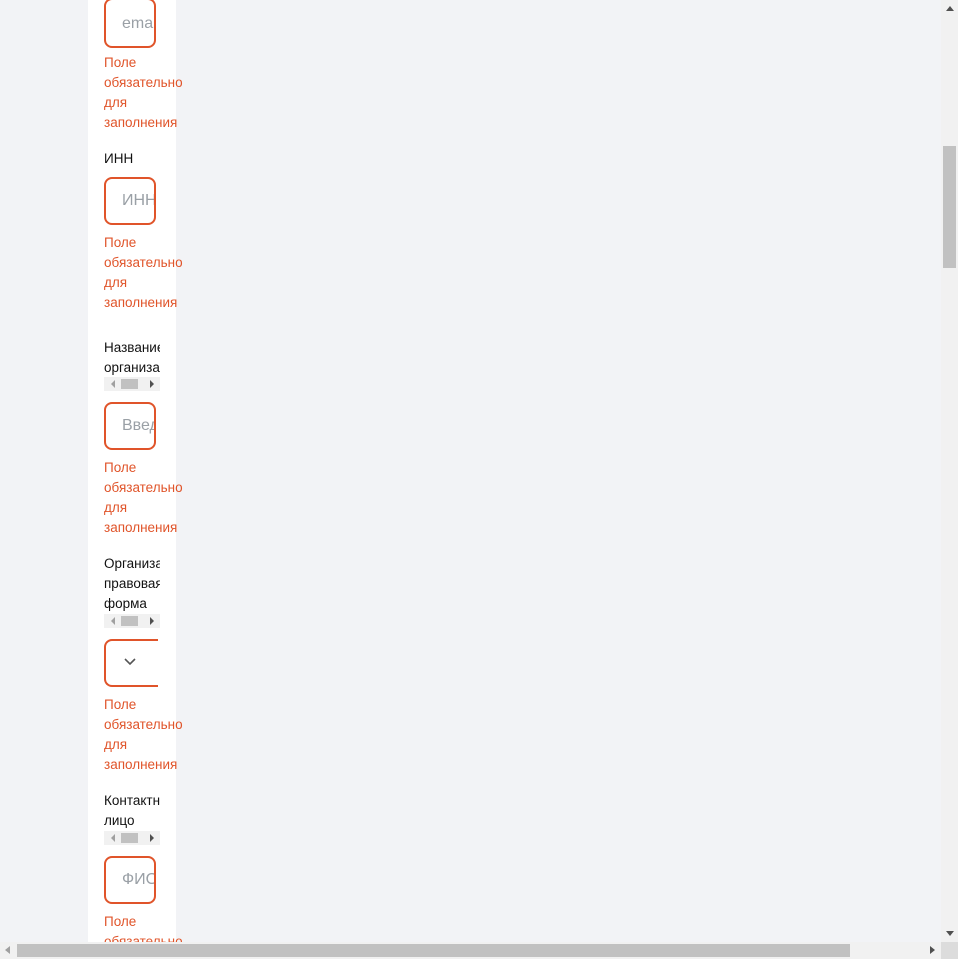  What do you see at coordinates (132, 583) in the screenshot?
I see `legal-form-label: Организационно правовая форма` at bounding box center [132, 583].